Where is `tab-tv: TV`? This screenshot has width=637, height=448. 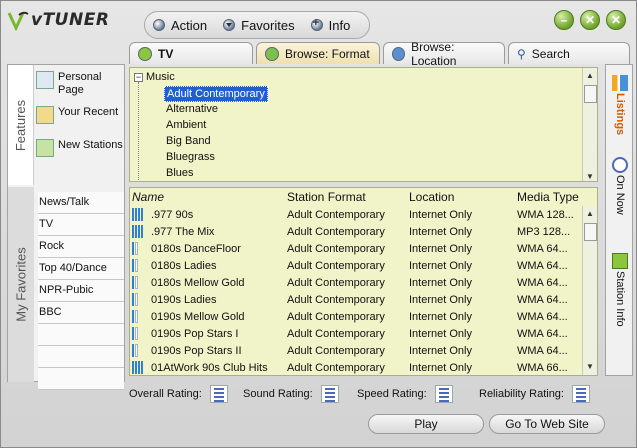 tab-tv: TV is located at coordinates (191, 53).